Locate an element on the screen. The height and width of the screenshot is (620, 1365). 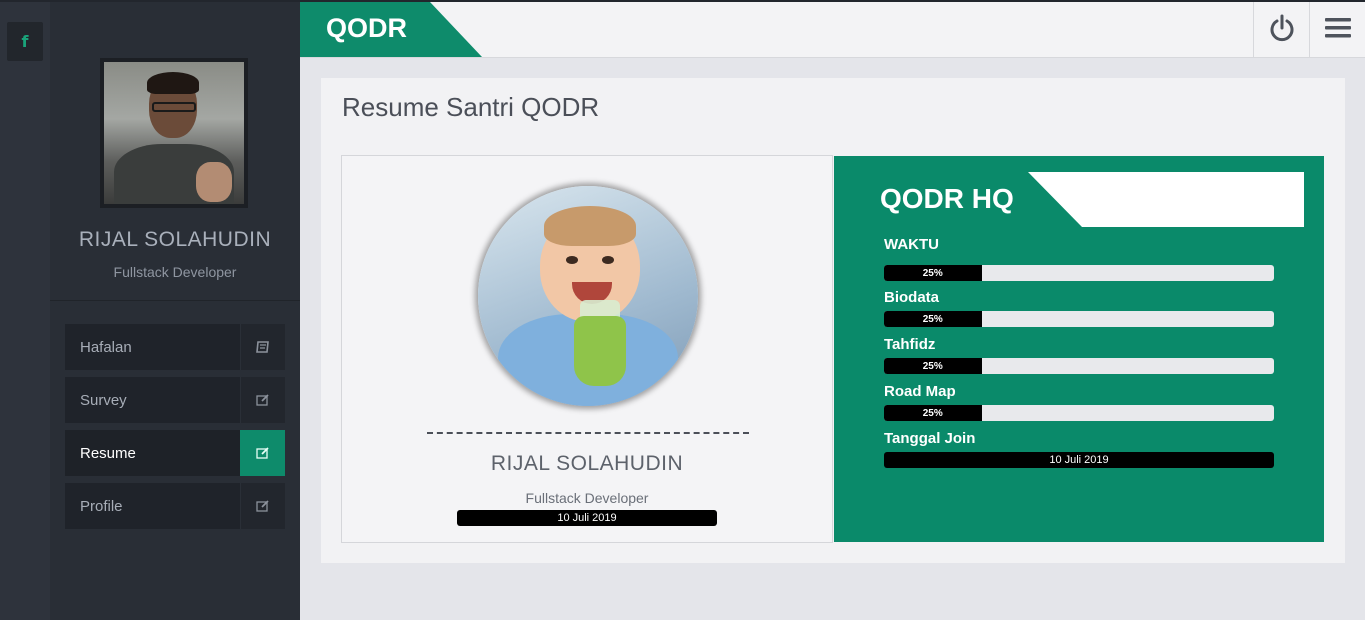
stat-label: Road Map is located at coordinates (920, 391).